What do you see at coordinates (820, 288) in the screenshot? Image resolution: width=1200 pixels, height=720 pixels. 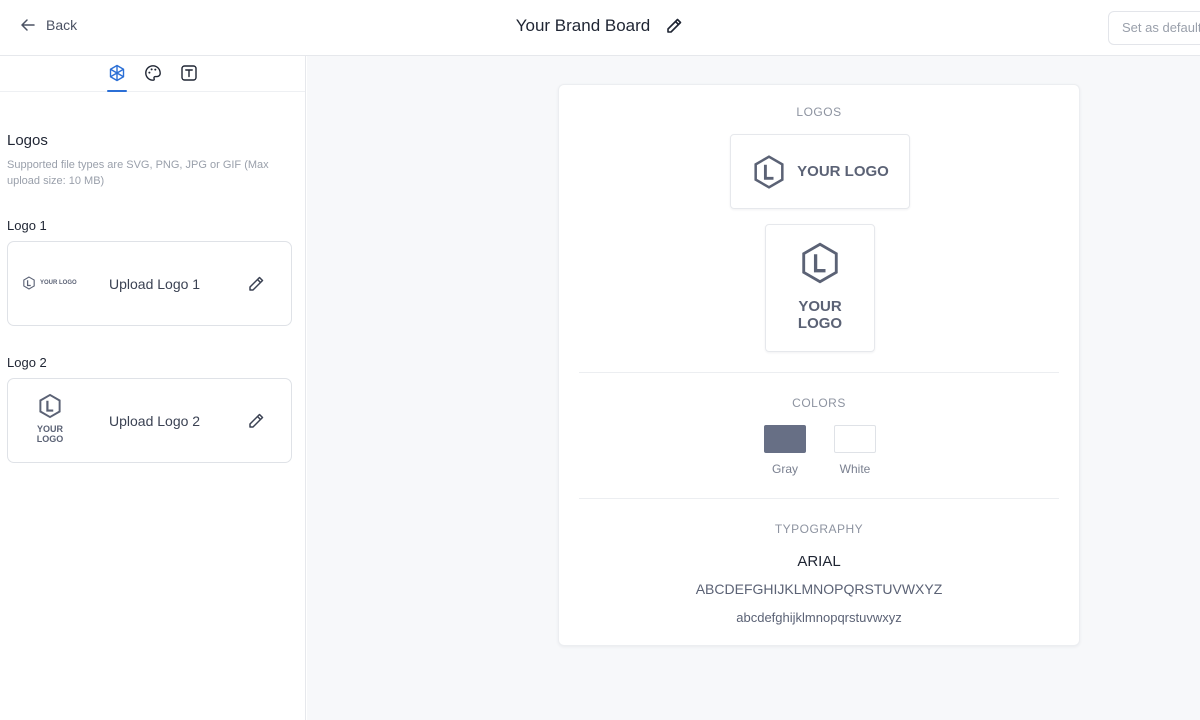 I see `vertical-logo-preview: YOUR LOGO` at bounding box center [820, 288].